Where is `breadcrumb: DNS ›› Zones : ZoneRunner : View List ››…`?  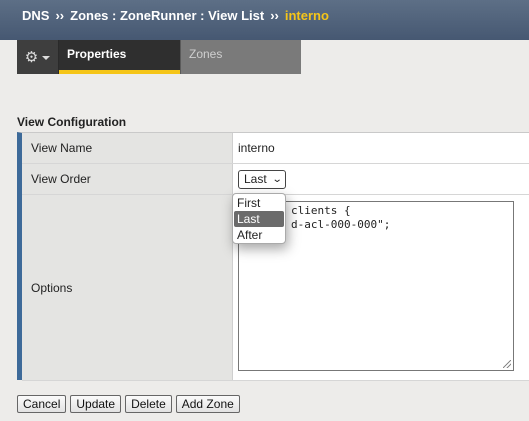 breadcrumb: DNS ›› Zones : ZoneRunner : View List ››… is located at coordinates (264, 20).